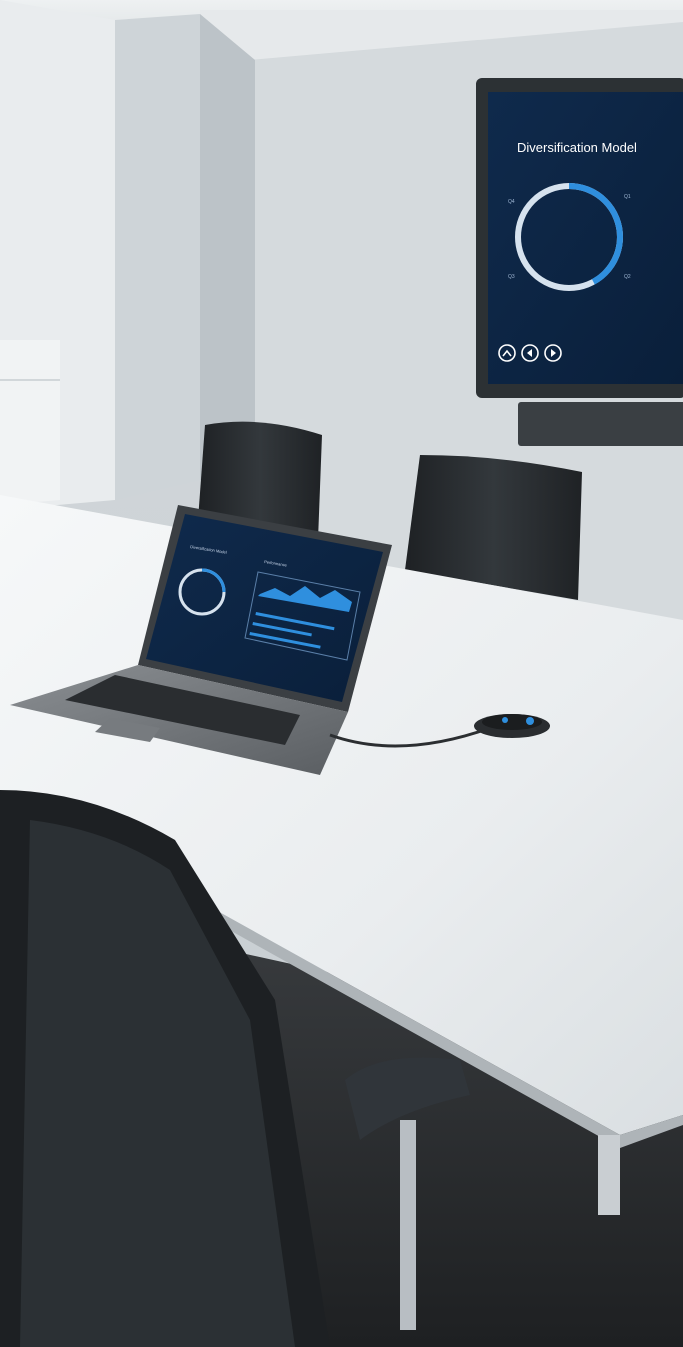  What do you see at coordinates (577, 147) in the screenshot?
I see `display-title: Diversification Model` at bounding box center [577, 147].